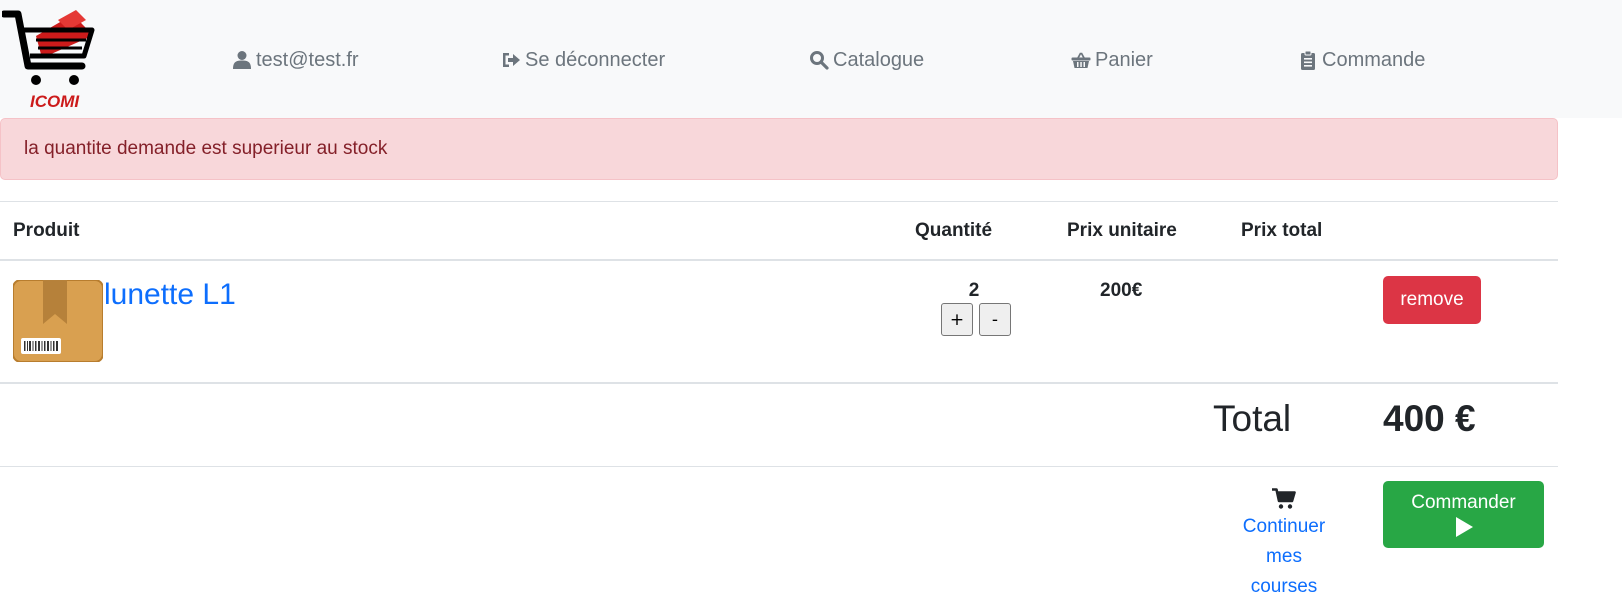  Describe the element at coordinates (1463, 502) in the screenshot. I see `commander-label: Commander` at that location.